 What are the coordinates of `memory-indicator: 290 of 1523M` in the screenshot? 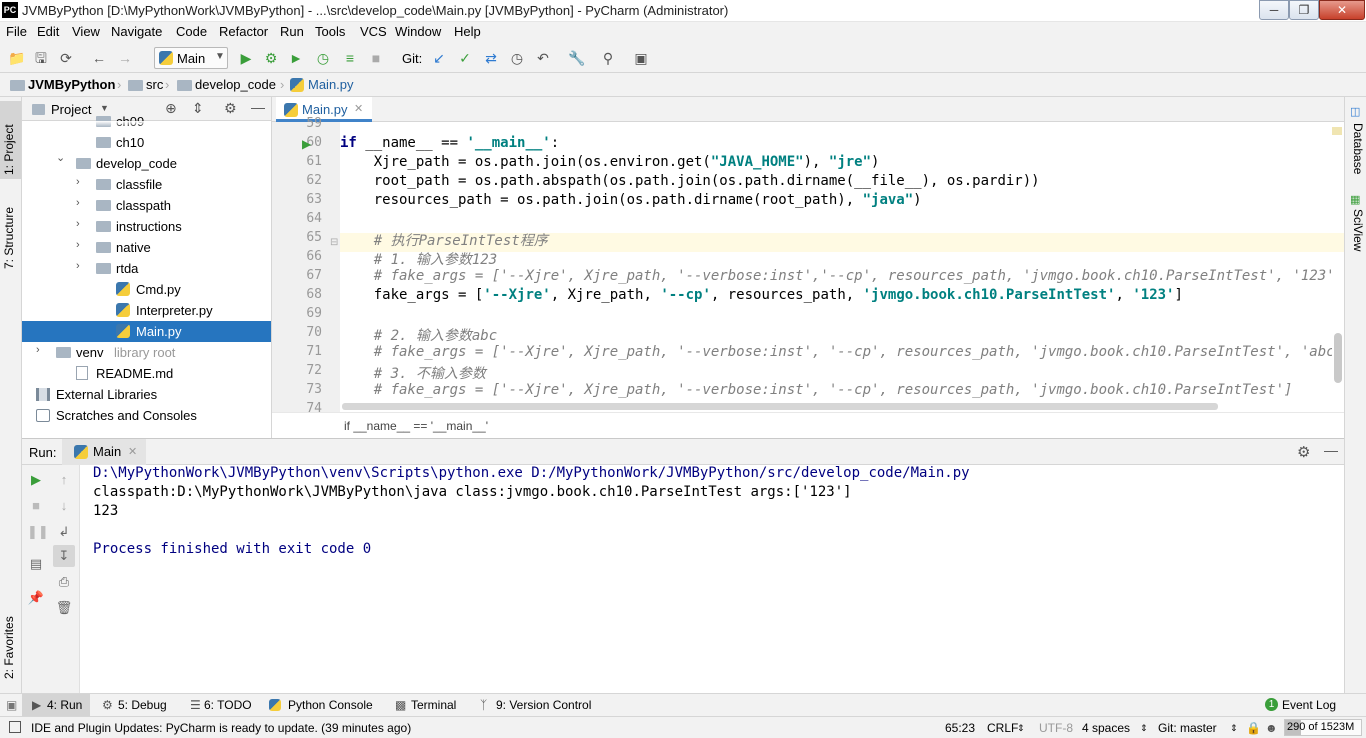 It's located at (1323, 727).